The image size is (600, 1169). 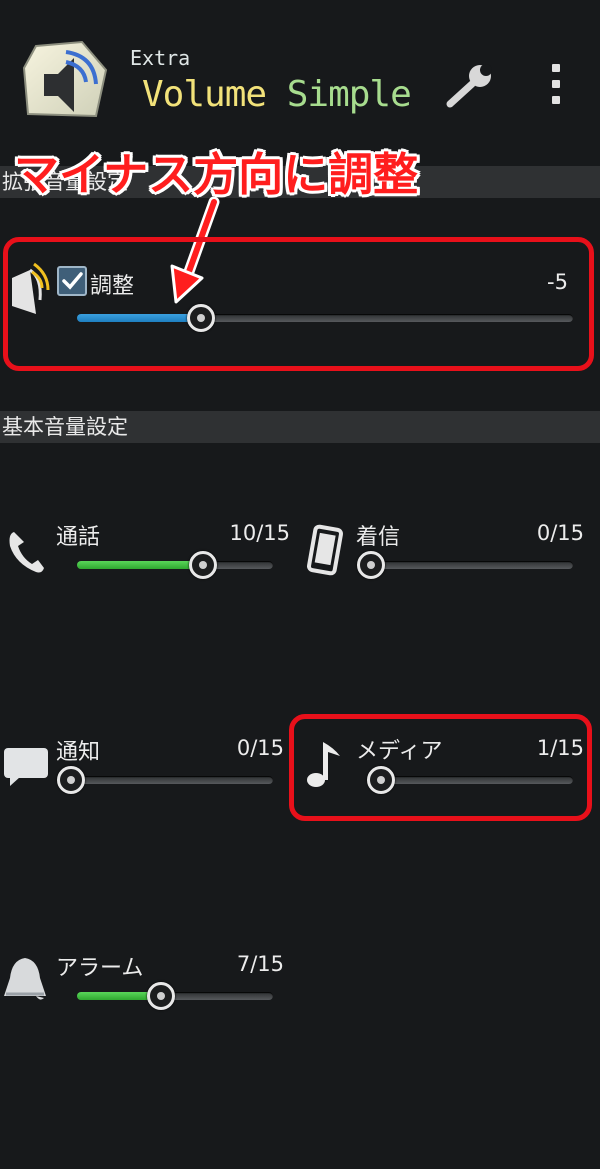 I want to click on media-label: メディア, so click(x=399, y=751).